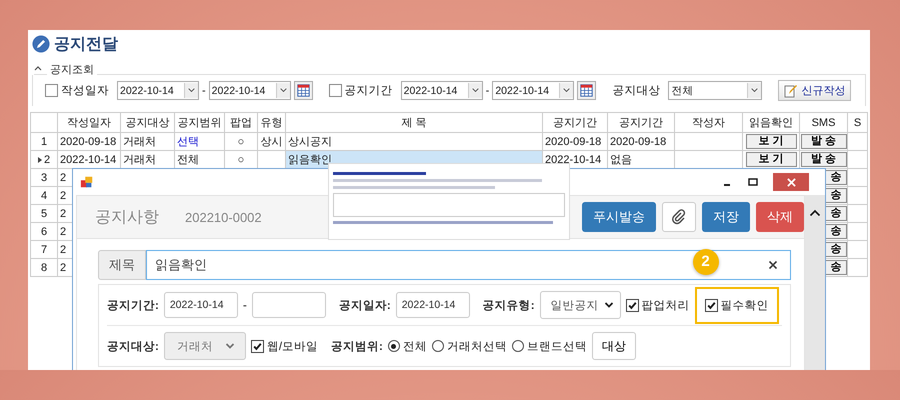 The height and width of the screenshot is (400, 900). What do you see at coordinates (771, 122) in the screenshot?
I see `column-header: 읽음확인` at bounding box center [771, 122].